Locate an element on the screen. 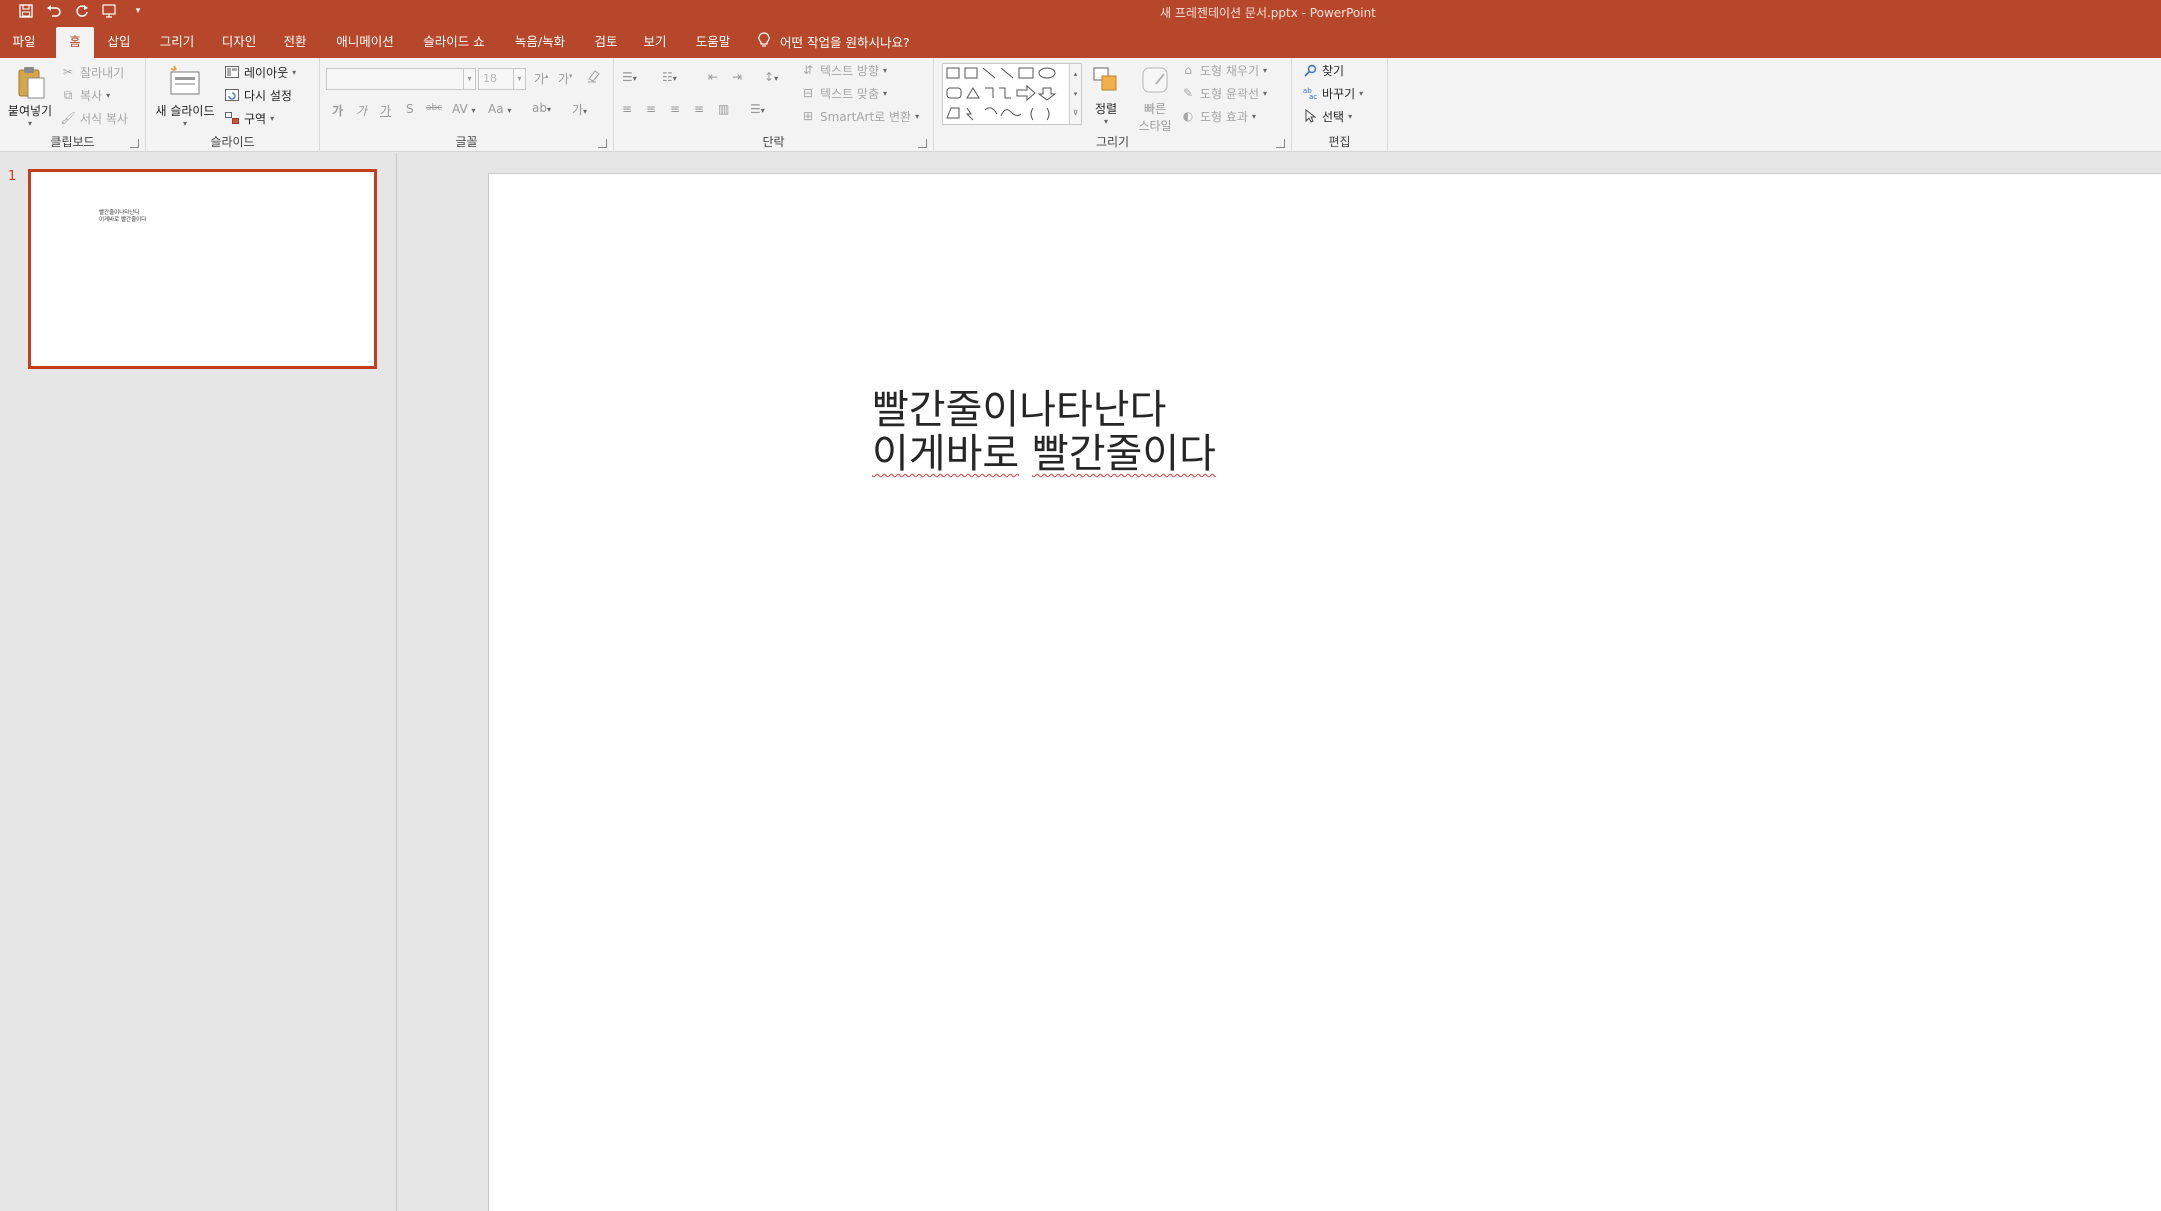 Image resolution: width=2161 pixels, height=1211 pixels. font-size-combo: 18 ▾ is located at coordinates (502, 79).